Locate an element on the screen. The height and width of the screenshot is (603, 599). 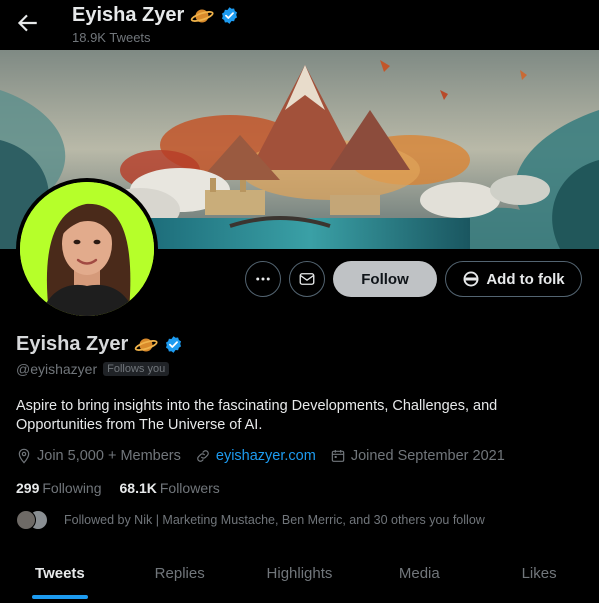
profile-avatar is located at coordinates (87, 249).